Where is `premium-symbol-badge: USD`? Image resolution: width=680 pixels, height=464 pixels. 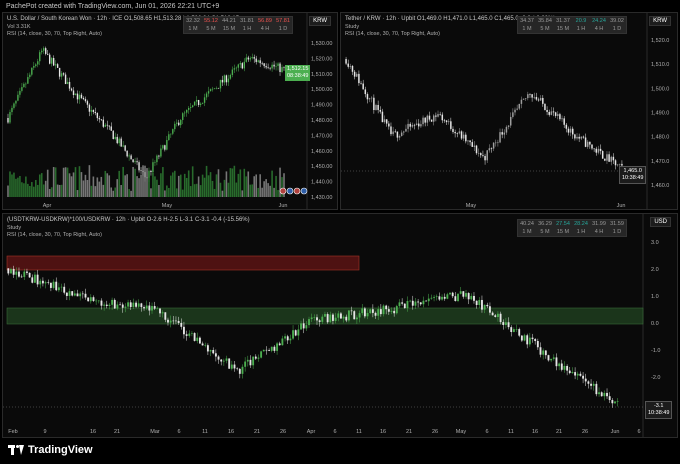 premium-symbol-badge: USD is located at coordinates (660, 222).